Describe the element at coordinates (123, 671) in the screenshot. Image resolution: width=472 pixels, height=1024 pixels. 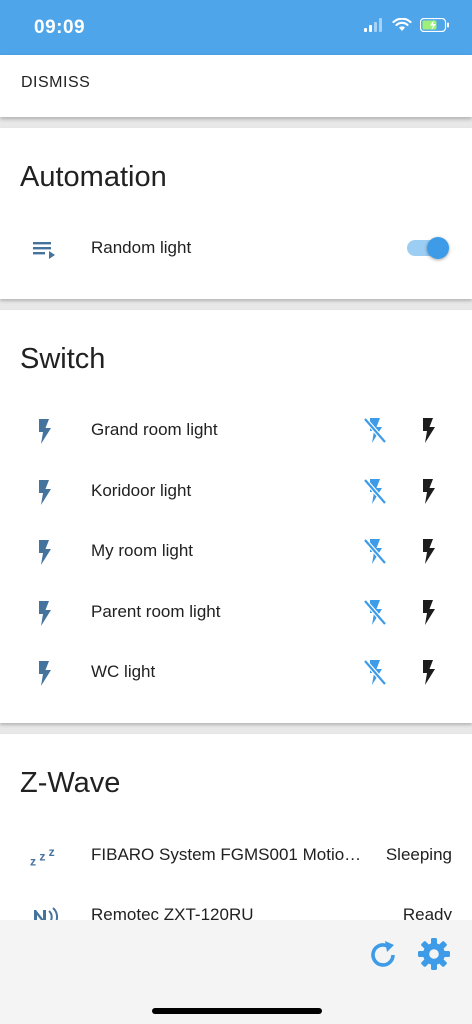
I see `switch-label: WC light` at that location.